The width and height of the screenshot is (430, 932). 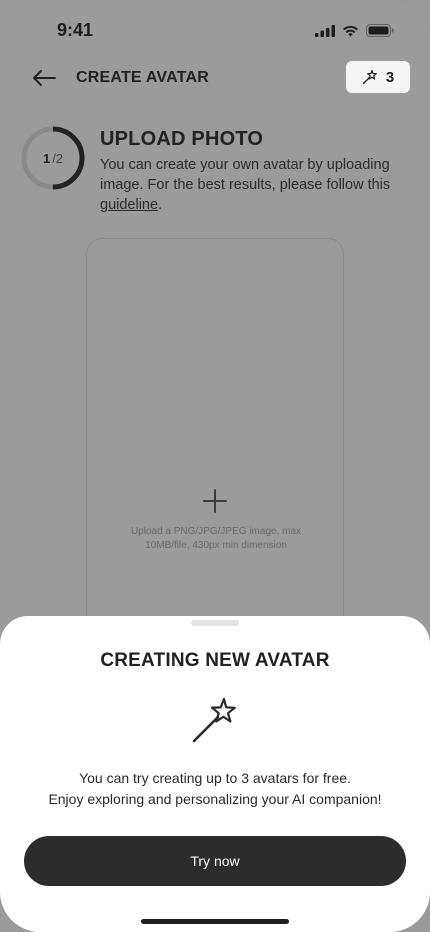 What do you see at coordinates (325, 30) in the screenshot?
I see `cellular-signal-icon` at bounding box center [325, 30].